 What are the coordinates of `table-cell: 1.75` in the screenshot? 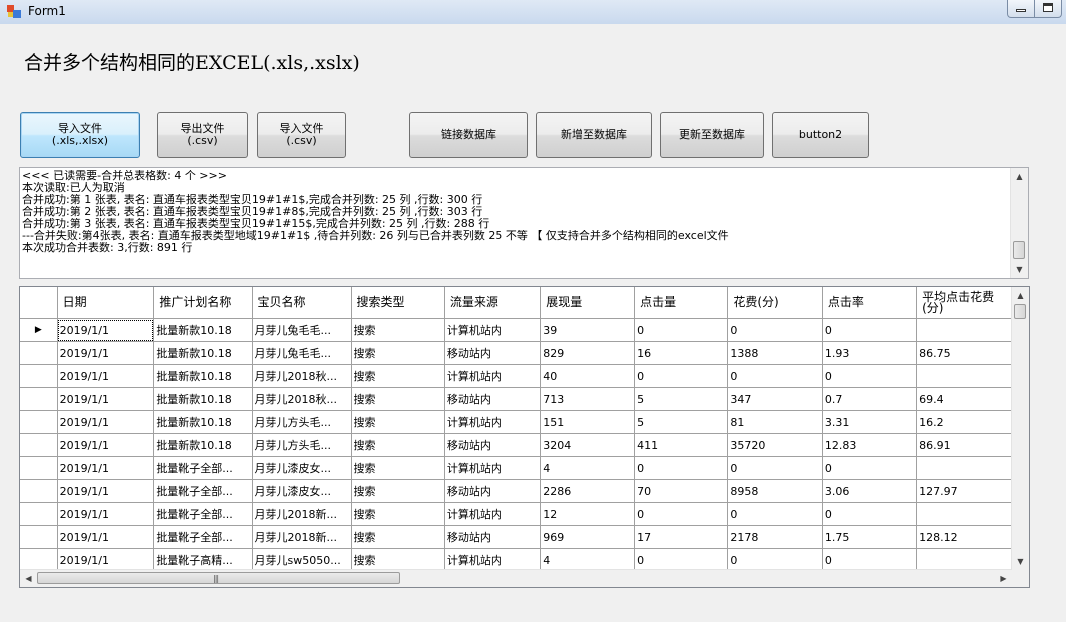 It's located at (870, 537).